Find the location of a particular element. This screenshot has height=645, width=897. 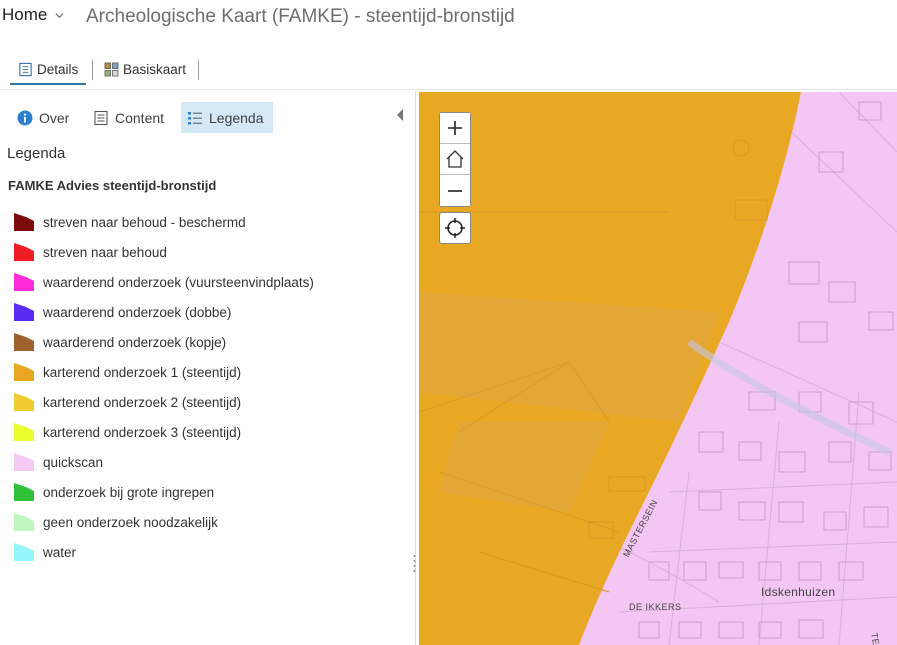

legend-item: water is located at coordinates (164, 552).